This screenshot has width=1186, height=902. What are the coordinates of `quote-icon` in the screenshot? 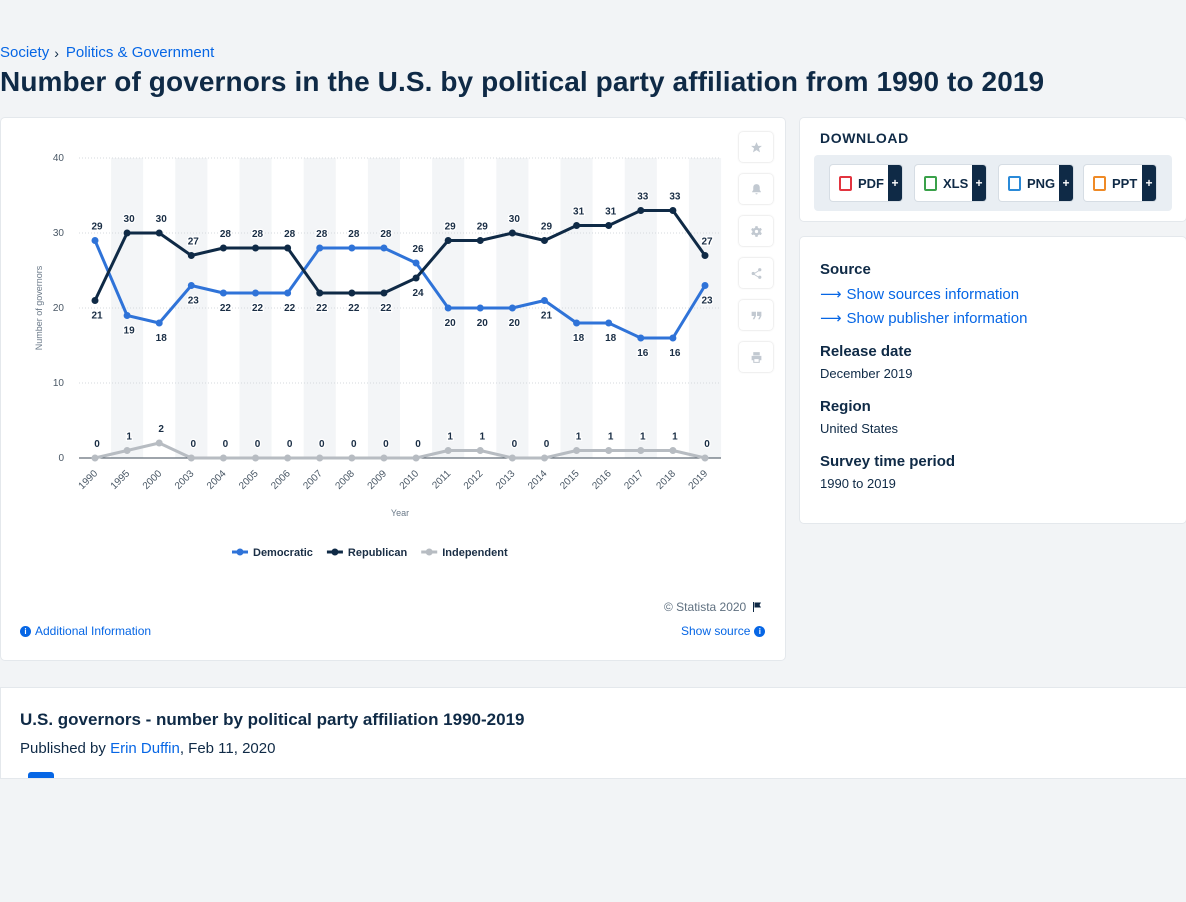 It's located at (756, 315).